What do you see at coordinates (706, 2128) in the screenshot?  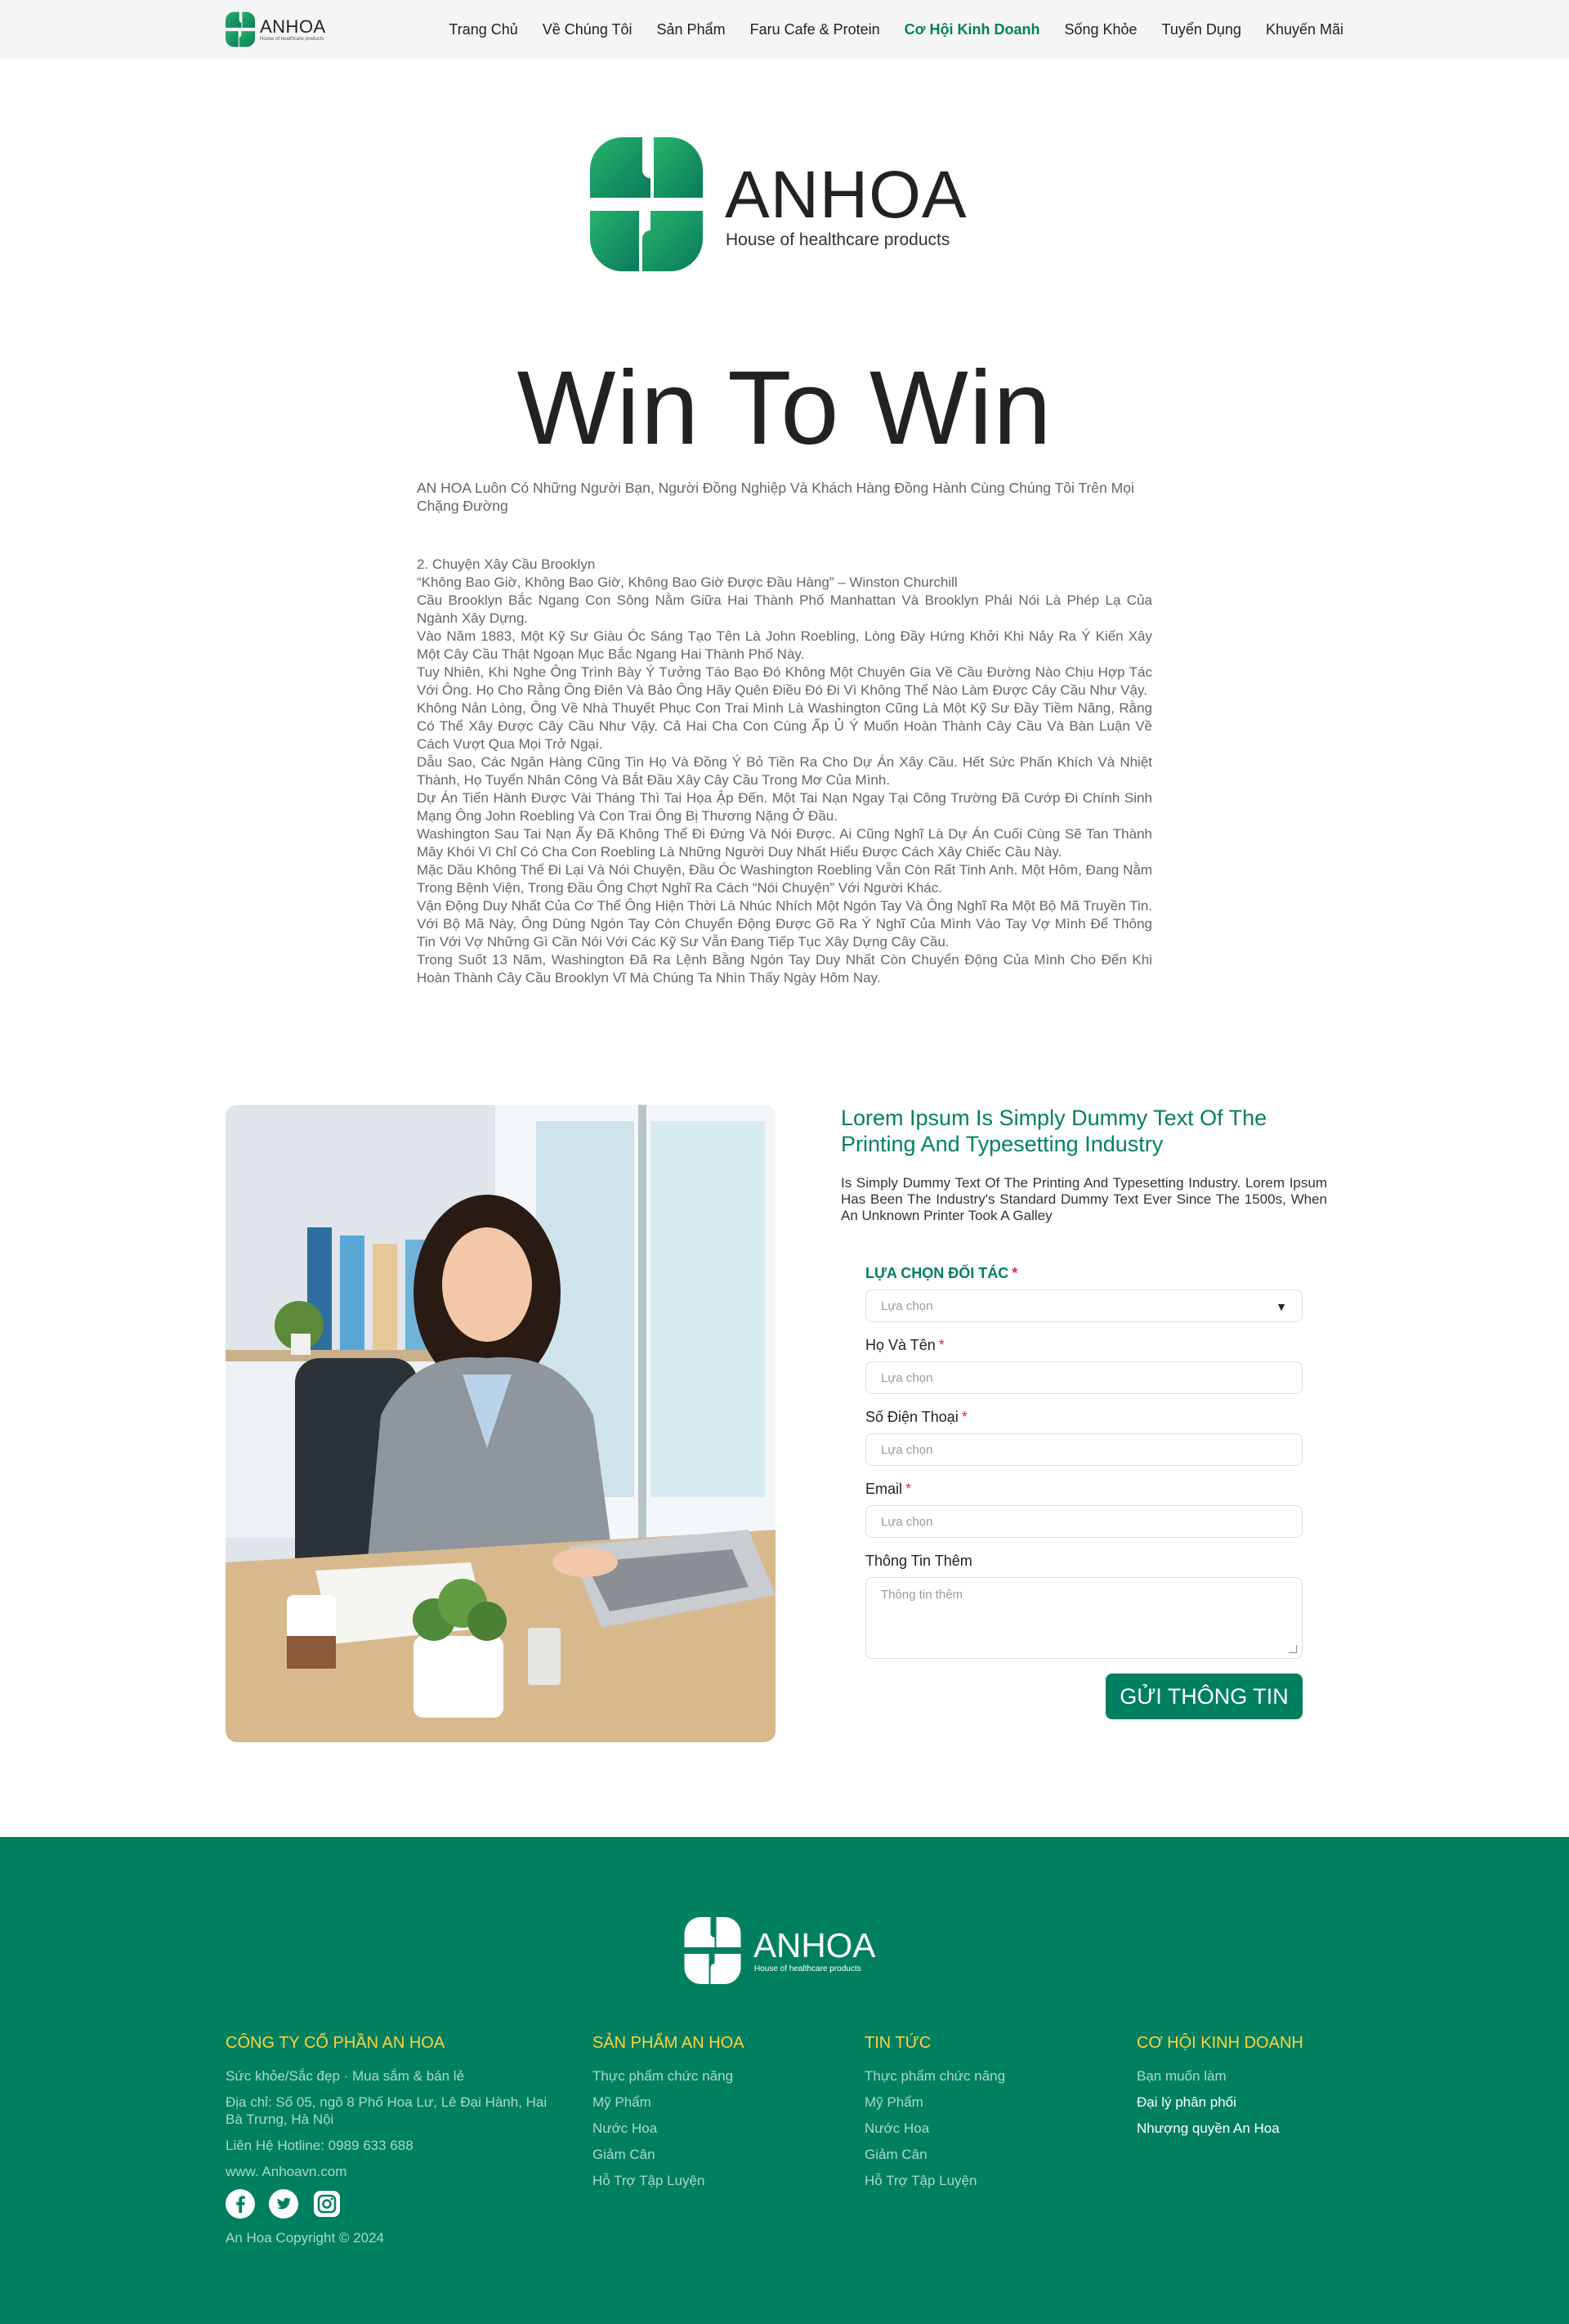 I see `footer-products-link: Nước Hoa` at bounding box center [706, 2128].